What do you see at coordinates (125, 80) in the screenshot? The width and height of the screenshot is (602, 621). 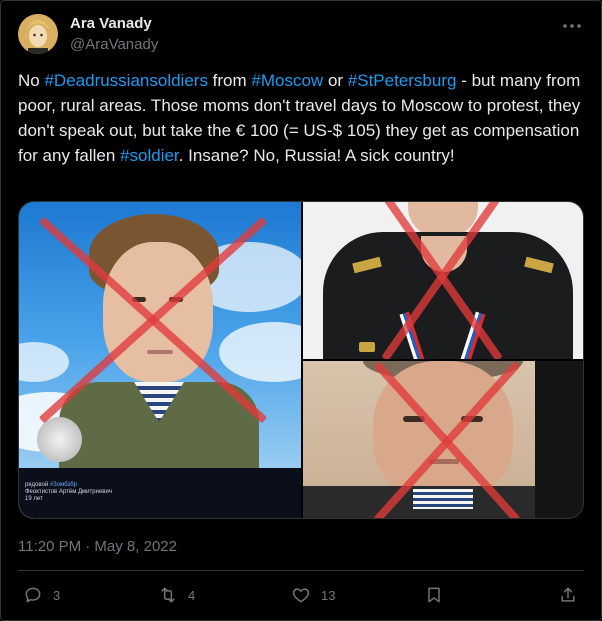 I see `hashtag-link: #Deadrussiansoldiers` at bounding box center [125, 80].